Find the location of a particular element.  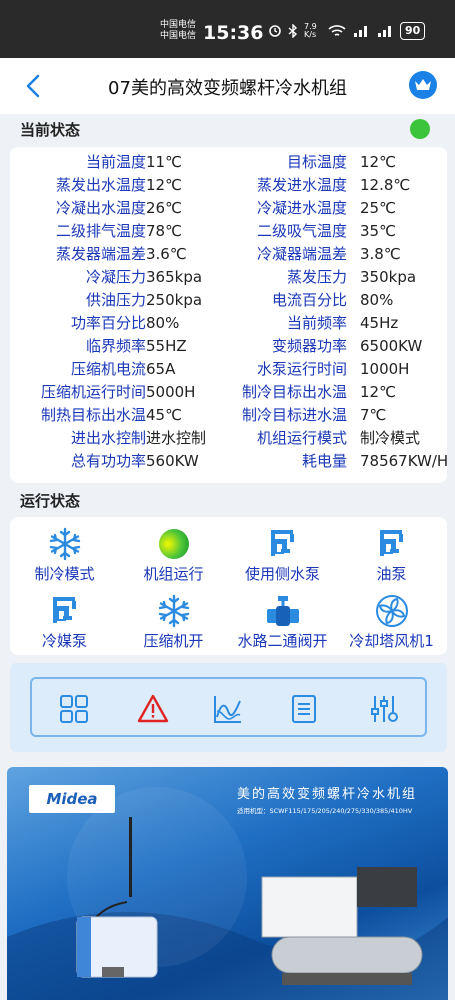

settings-sliders-icon is located at coordinates (384, 709).